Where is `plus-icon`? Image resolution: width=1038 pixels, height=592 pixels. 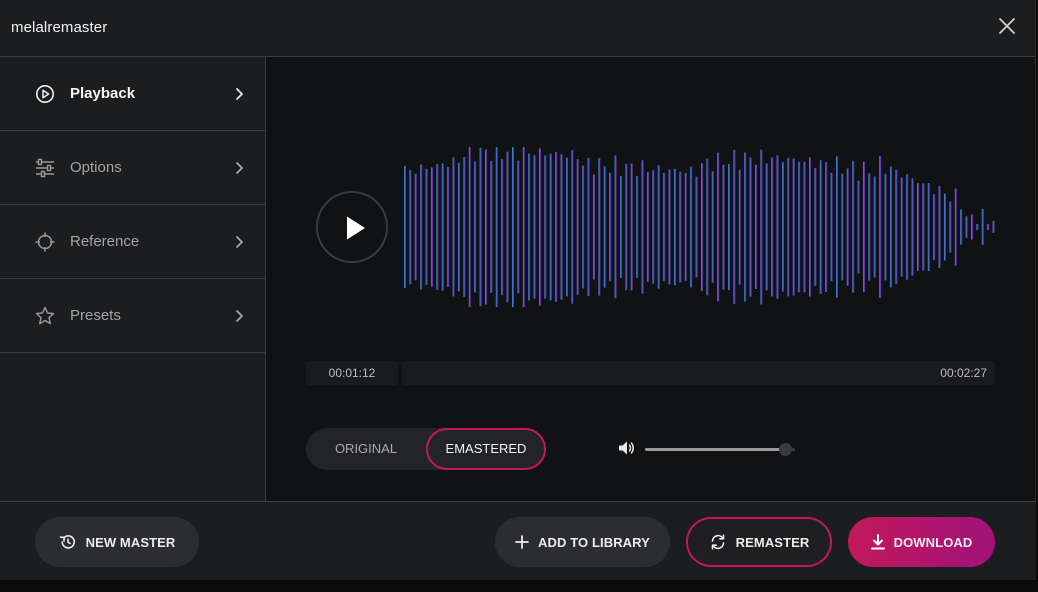 plus-icon is located at coordinates (522, 542).